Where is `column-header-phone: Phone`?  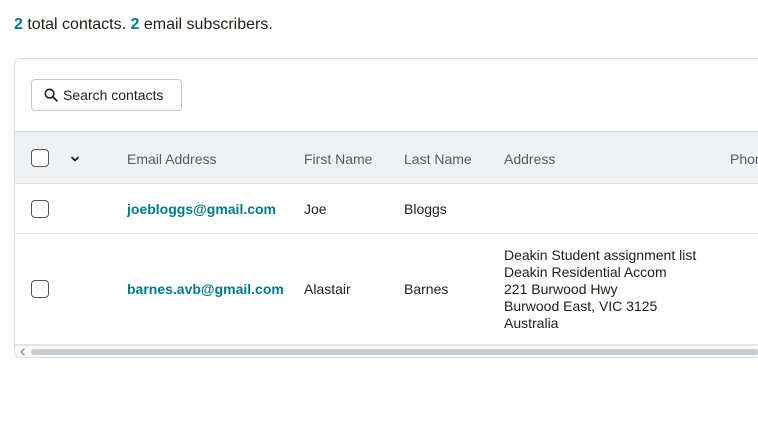
column-header-phone: Phone is located at coordinates (744, 159).